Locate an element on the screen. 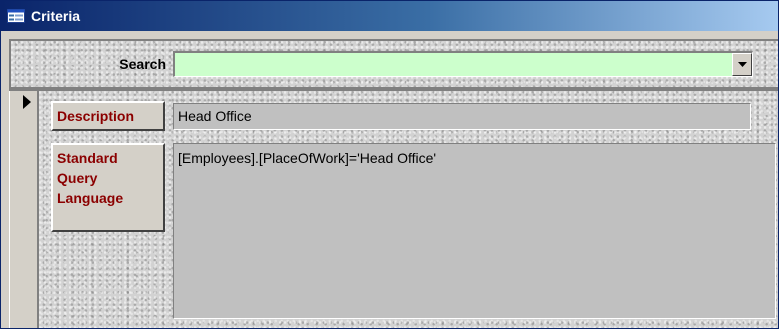  description-label-button: Description is located at coordinates (108, 116).